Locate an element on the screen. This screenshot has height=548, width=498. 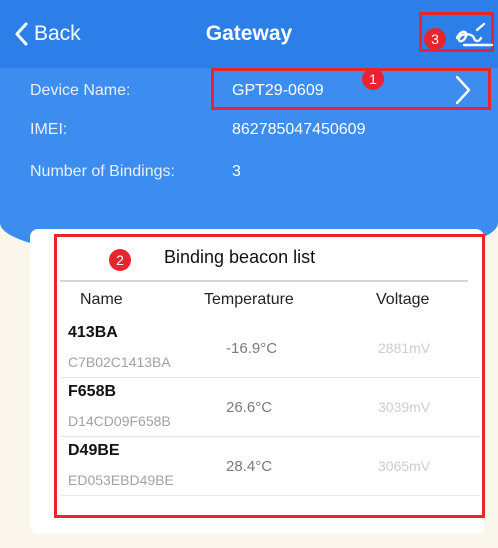
imei-value: 862785047450609 is located at coordinates (299, 129).